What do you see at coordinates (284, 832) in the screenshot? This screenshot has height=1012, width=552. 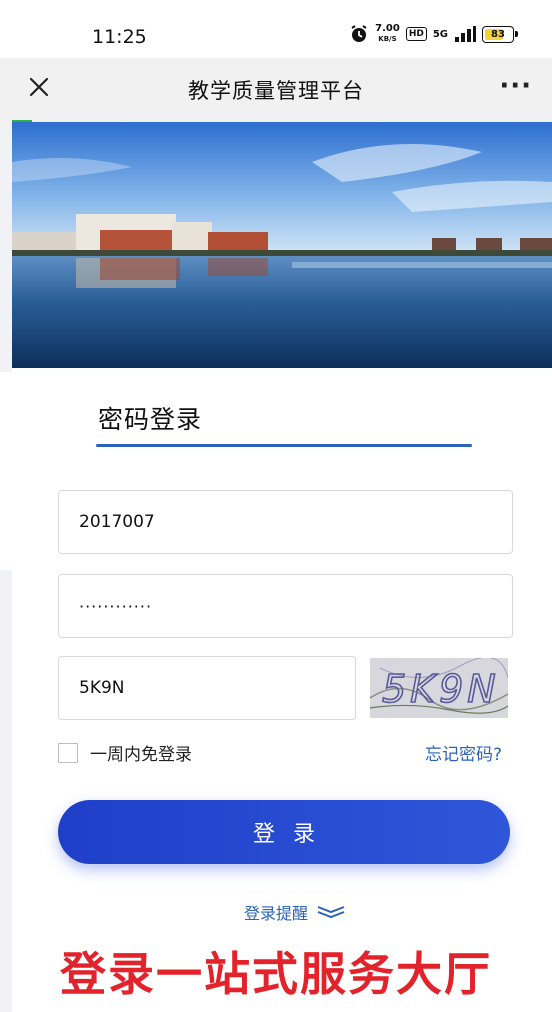 I see `login-button: 登录` at bounding box center [284, 832].